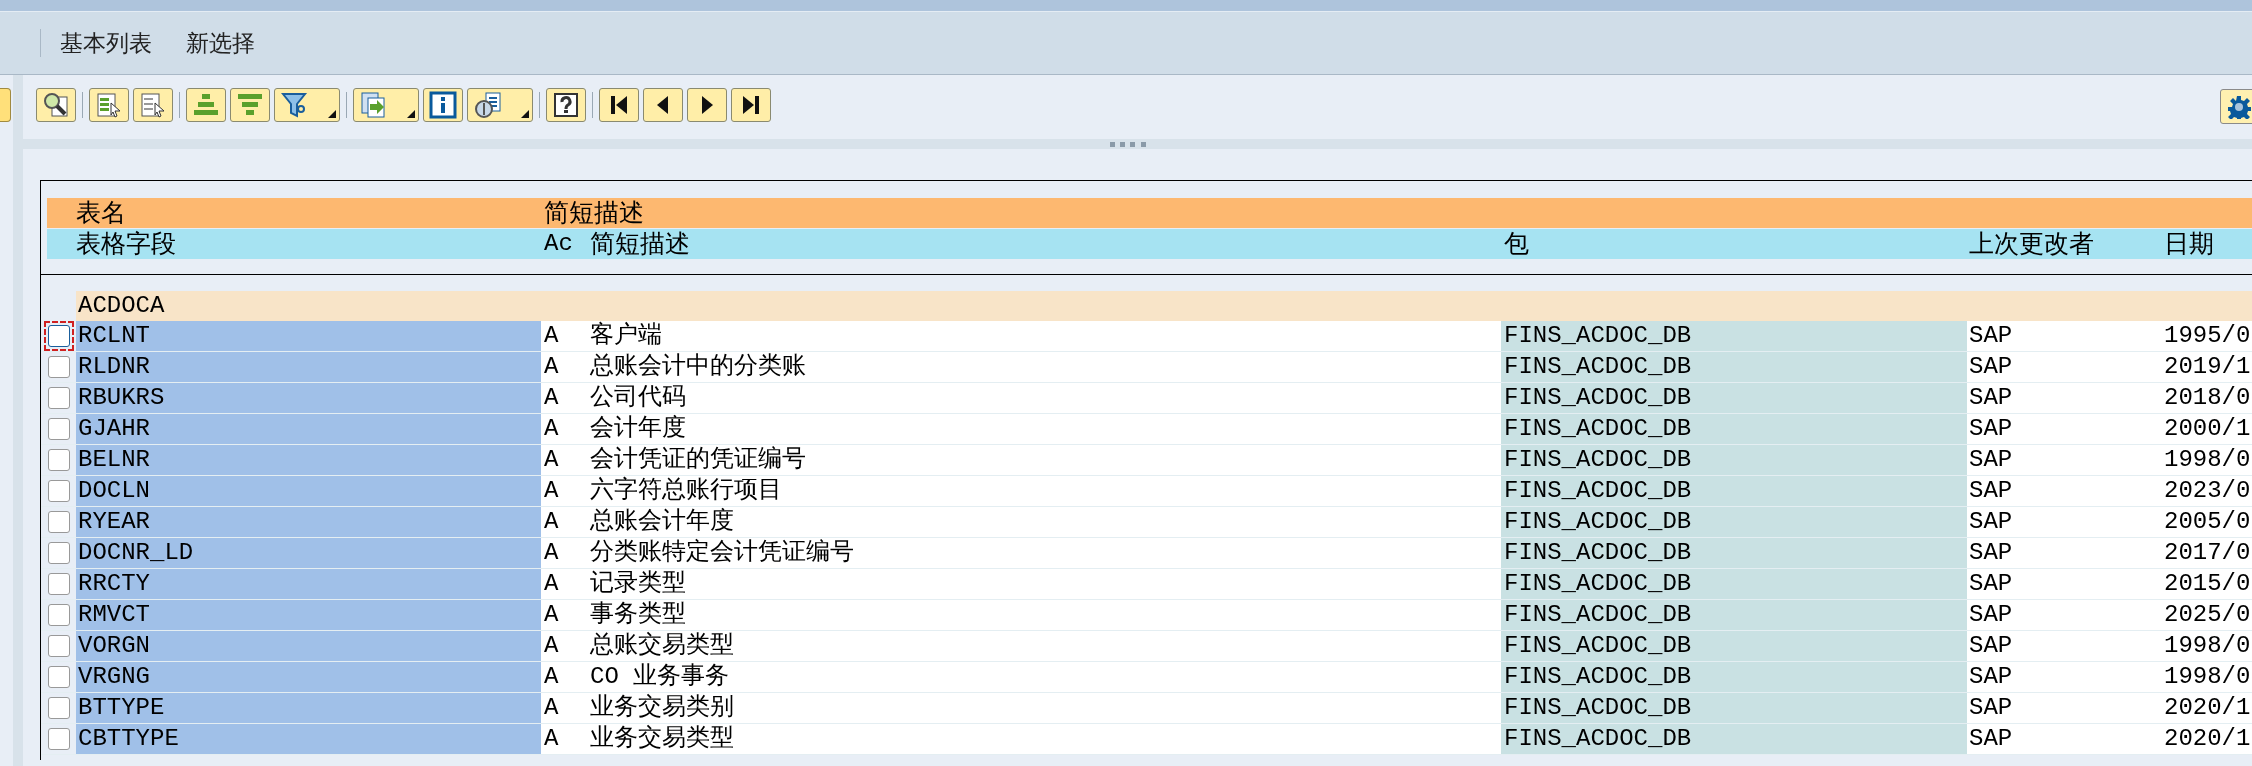  I want to click on description-cell: 会计年度, so click(638, 429).